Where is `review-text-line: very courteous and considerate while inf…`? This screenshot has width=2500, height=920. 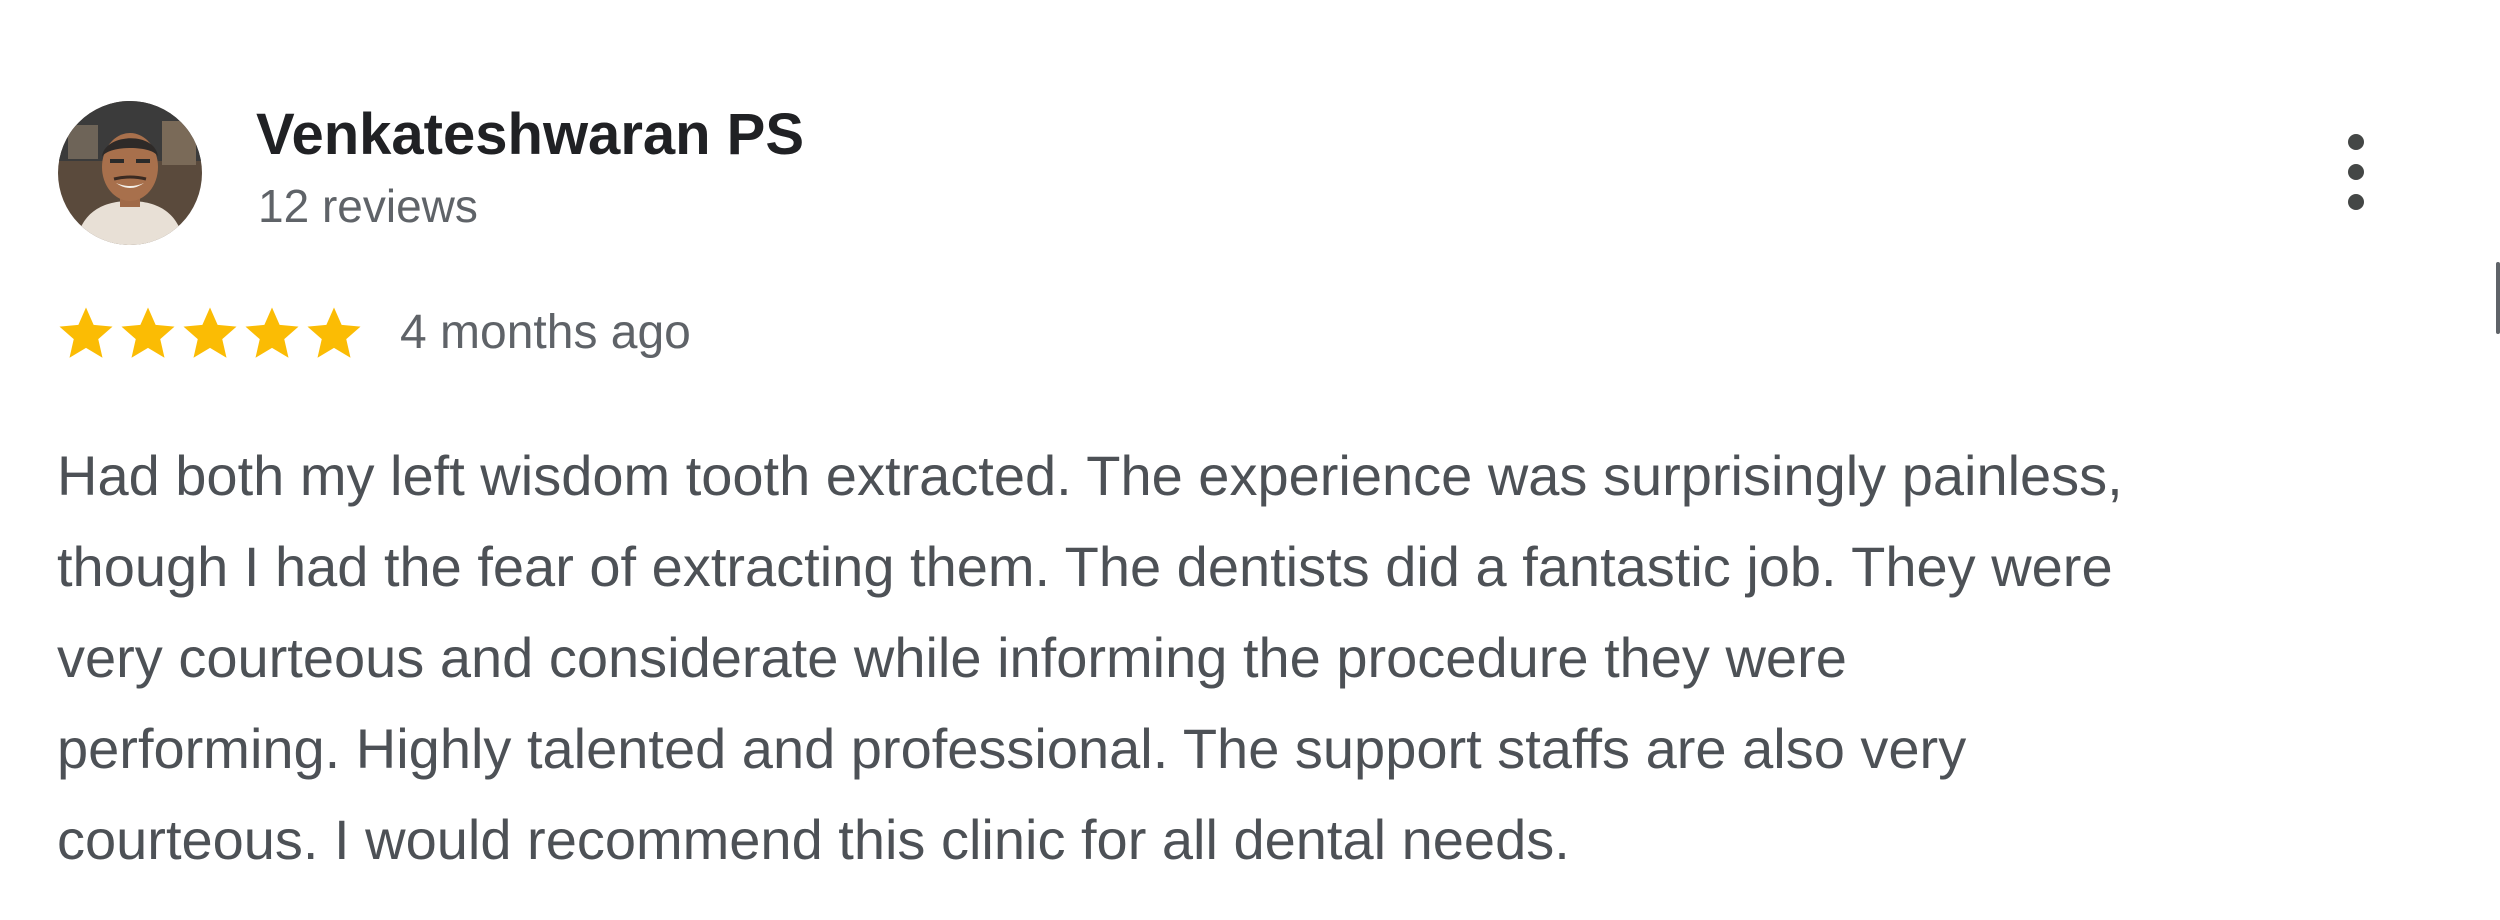 review-text-line: very courteous and considerate while inf… is located at coordinates (952, 657).